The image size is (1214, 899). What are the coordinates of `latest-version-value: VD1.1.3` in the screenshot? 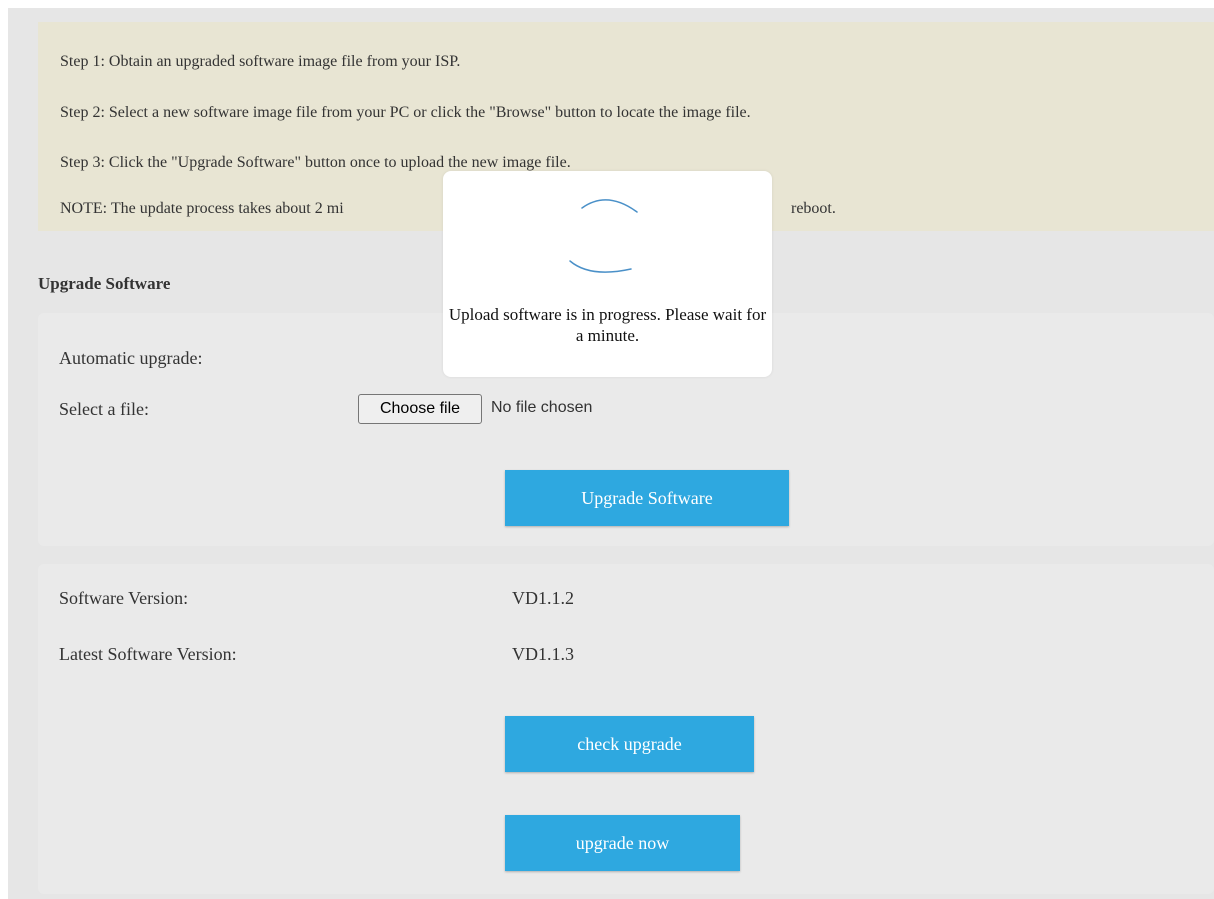 It's located at (543, 654).